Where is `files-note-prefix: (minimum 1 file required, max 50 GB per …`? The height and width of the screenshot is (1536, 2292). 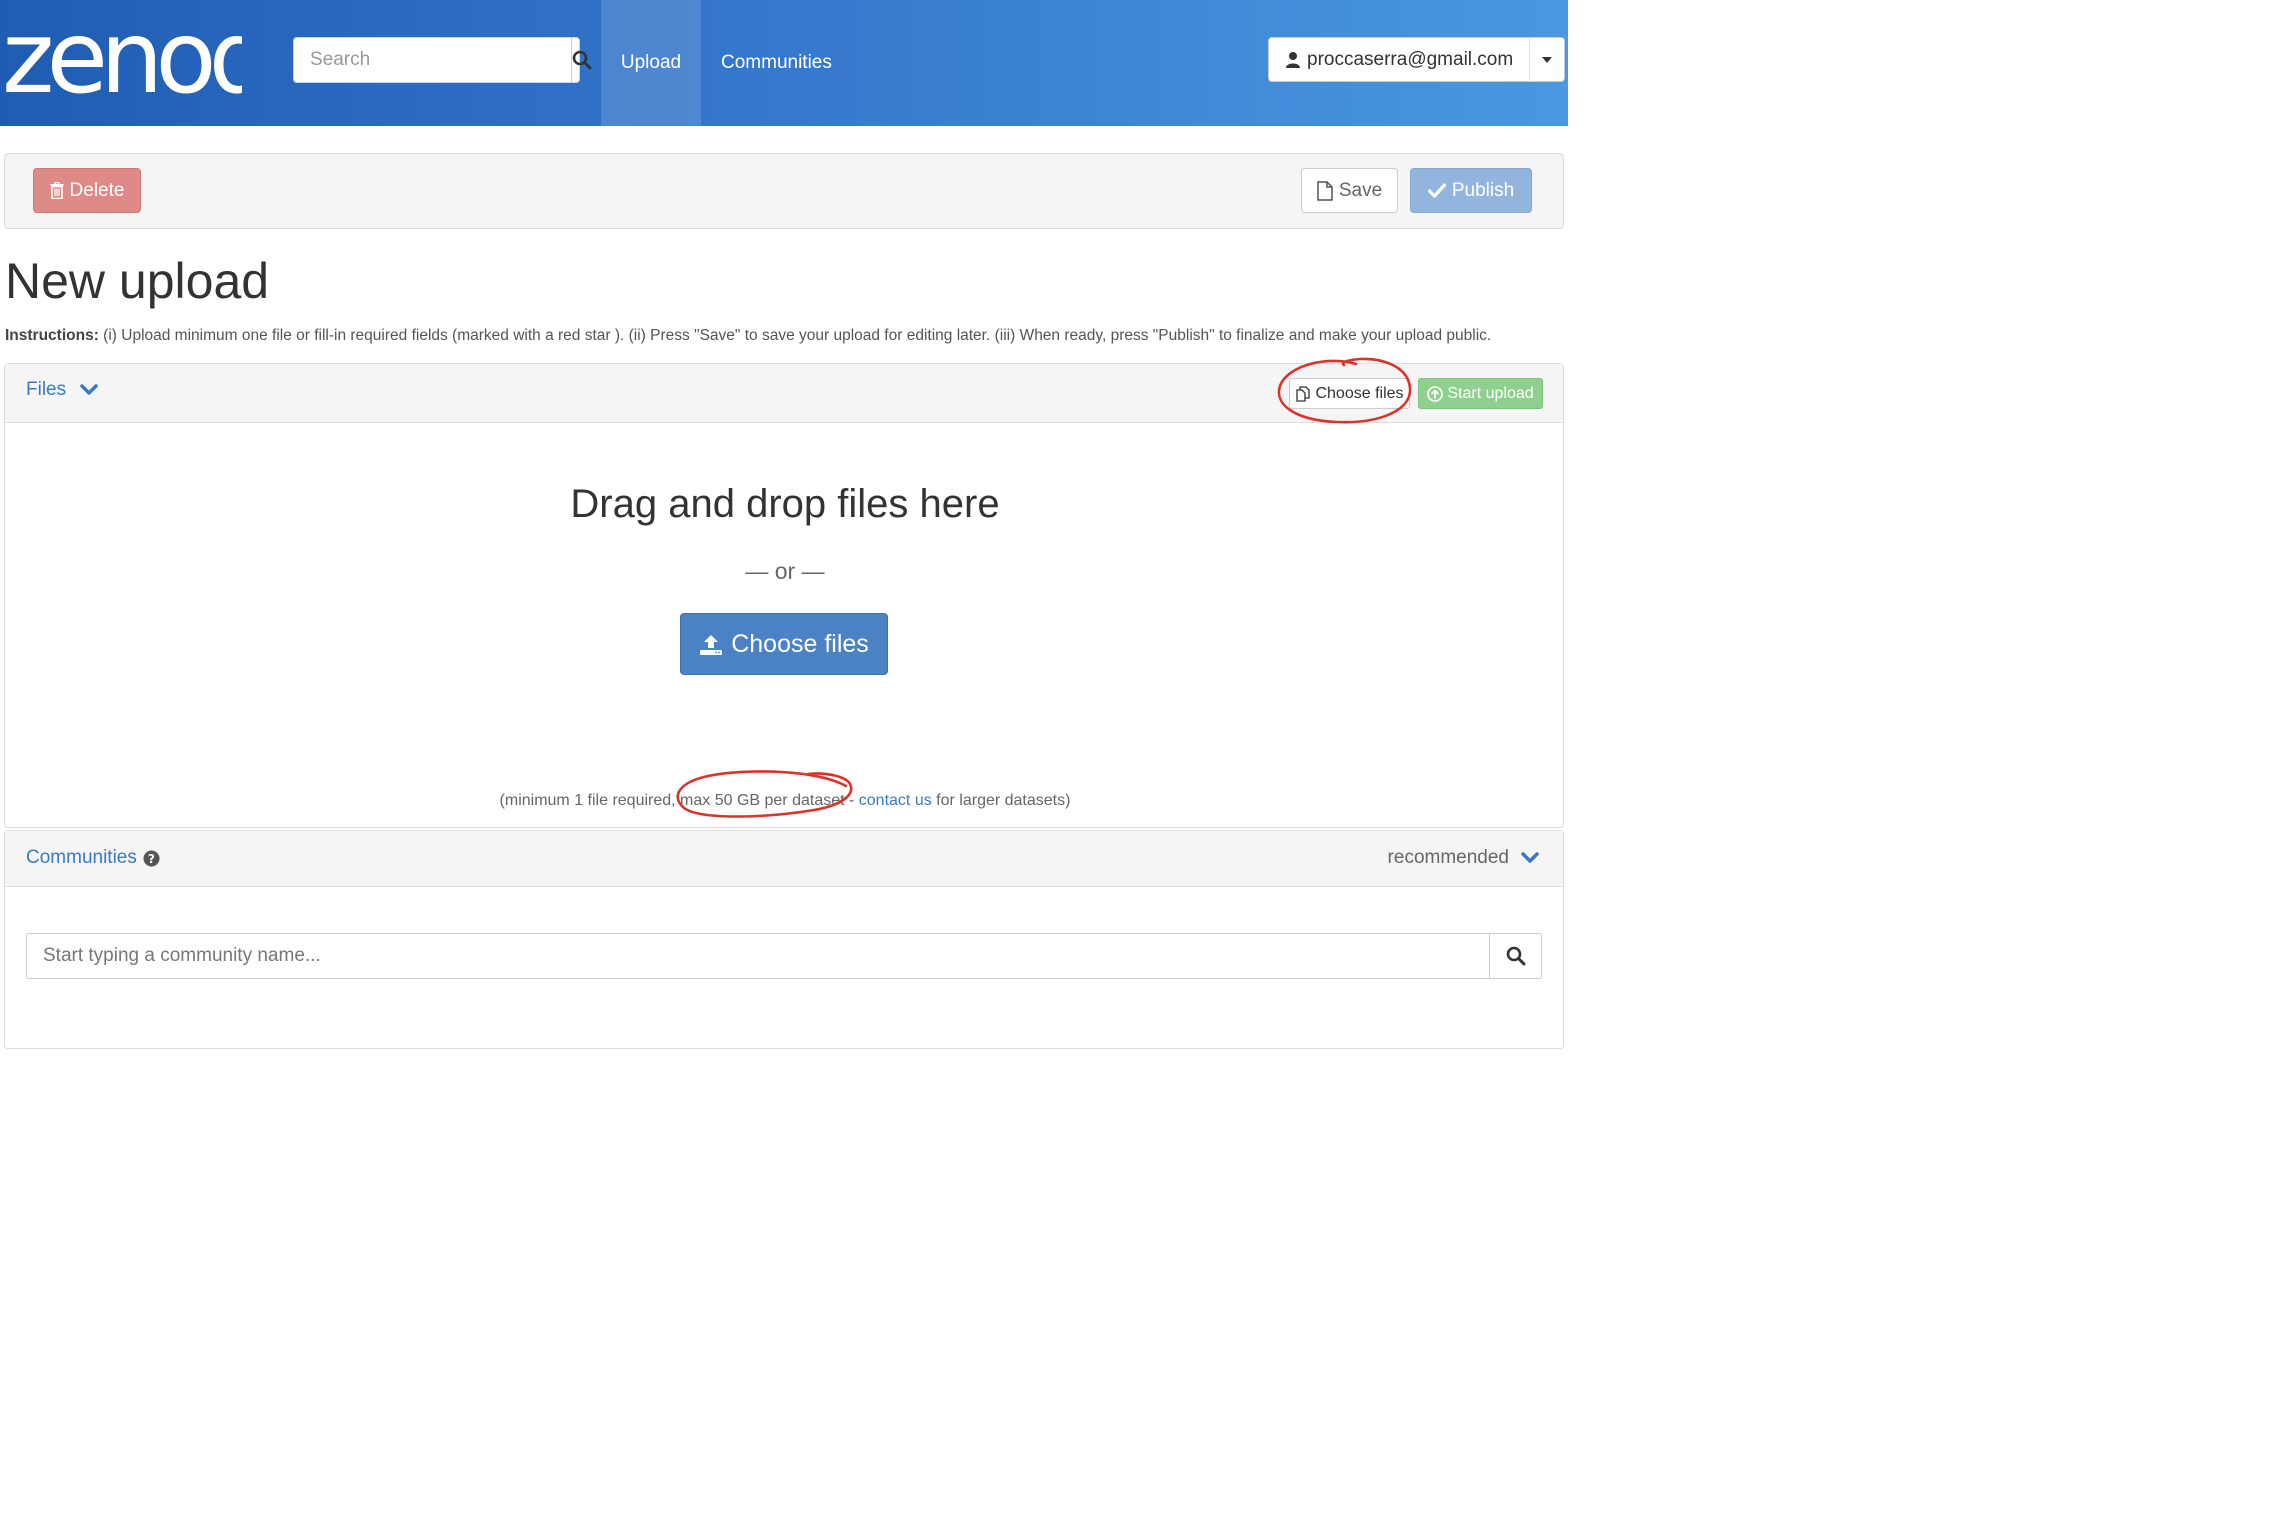
files-note-prefix: (minimum 1 file required, max 50 GB per … is located at coordinates (679, 800).